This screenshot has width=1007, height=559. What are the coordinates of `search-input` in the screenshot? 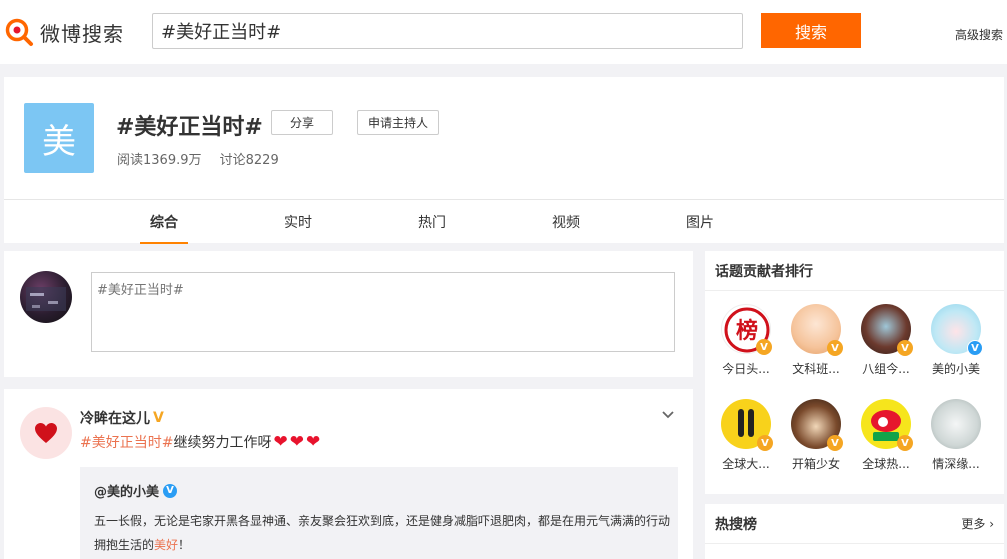 It's located at (447, 31).